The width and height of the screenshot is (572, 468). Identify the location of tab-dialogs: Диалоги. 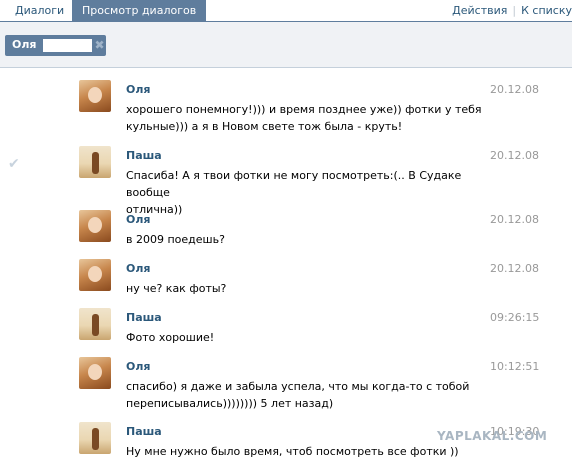
(39, 11).